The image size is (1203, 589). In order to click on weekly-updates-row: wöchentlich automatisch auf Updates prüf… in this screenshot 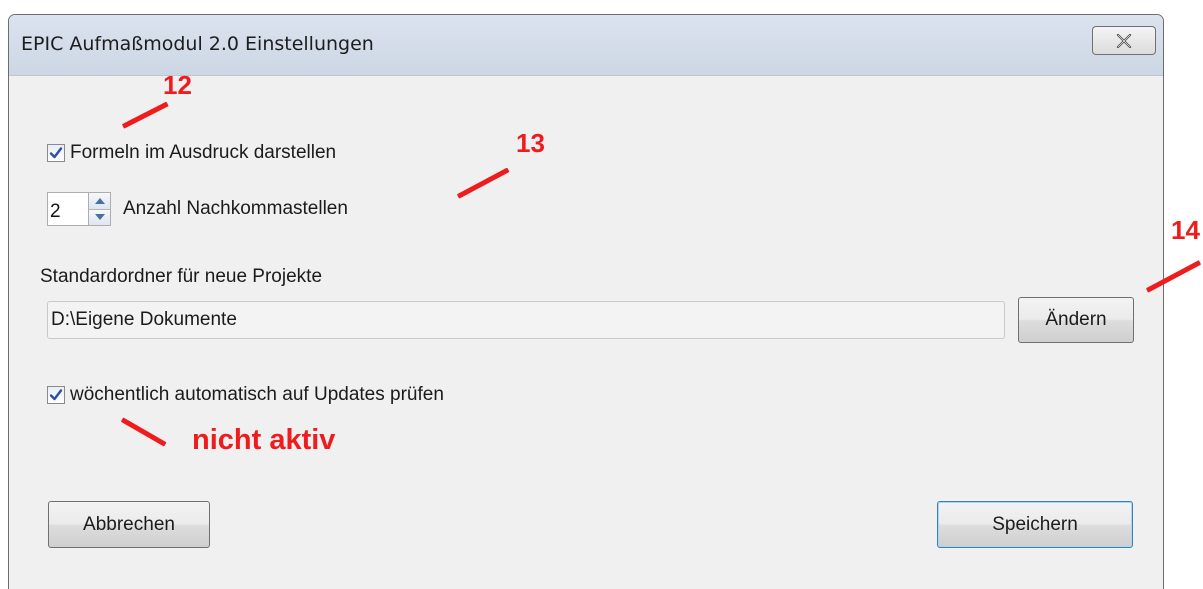, I will do `click(245, 395)`.